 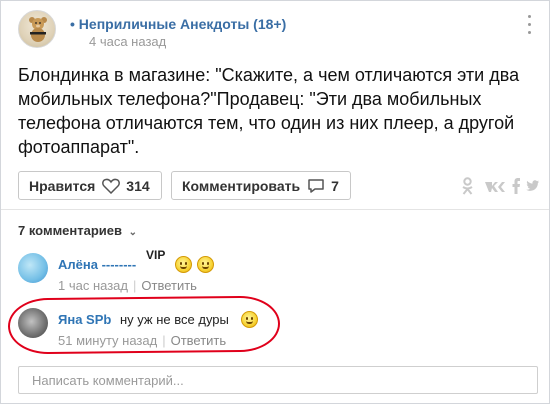 I want to click on speech-bubble-icon, so click(x=316, y=186).